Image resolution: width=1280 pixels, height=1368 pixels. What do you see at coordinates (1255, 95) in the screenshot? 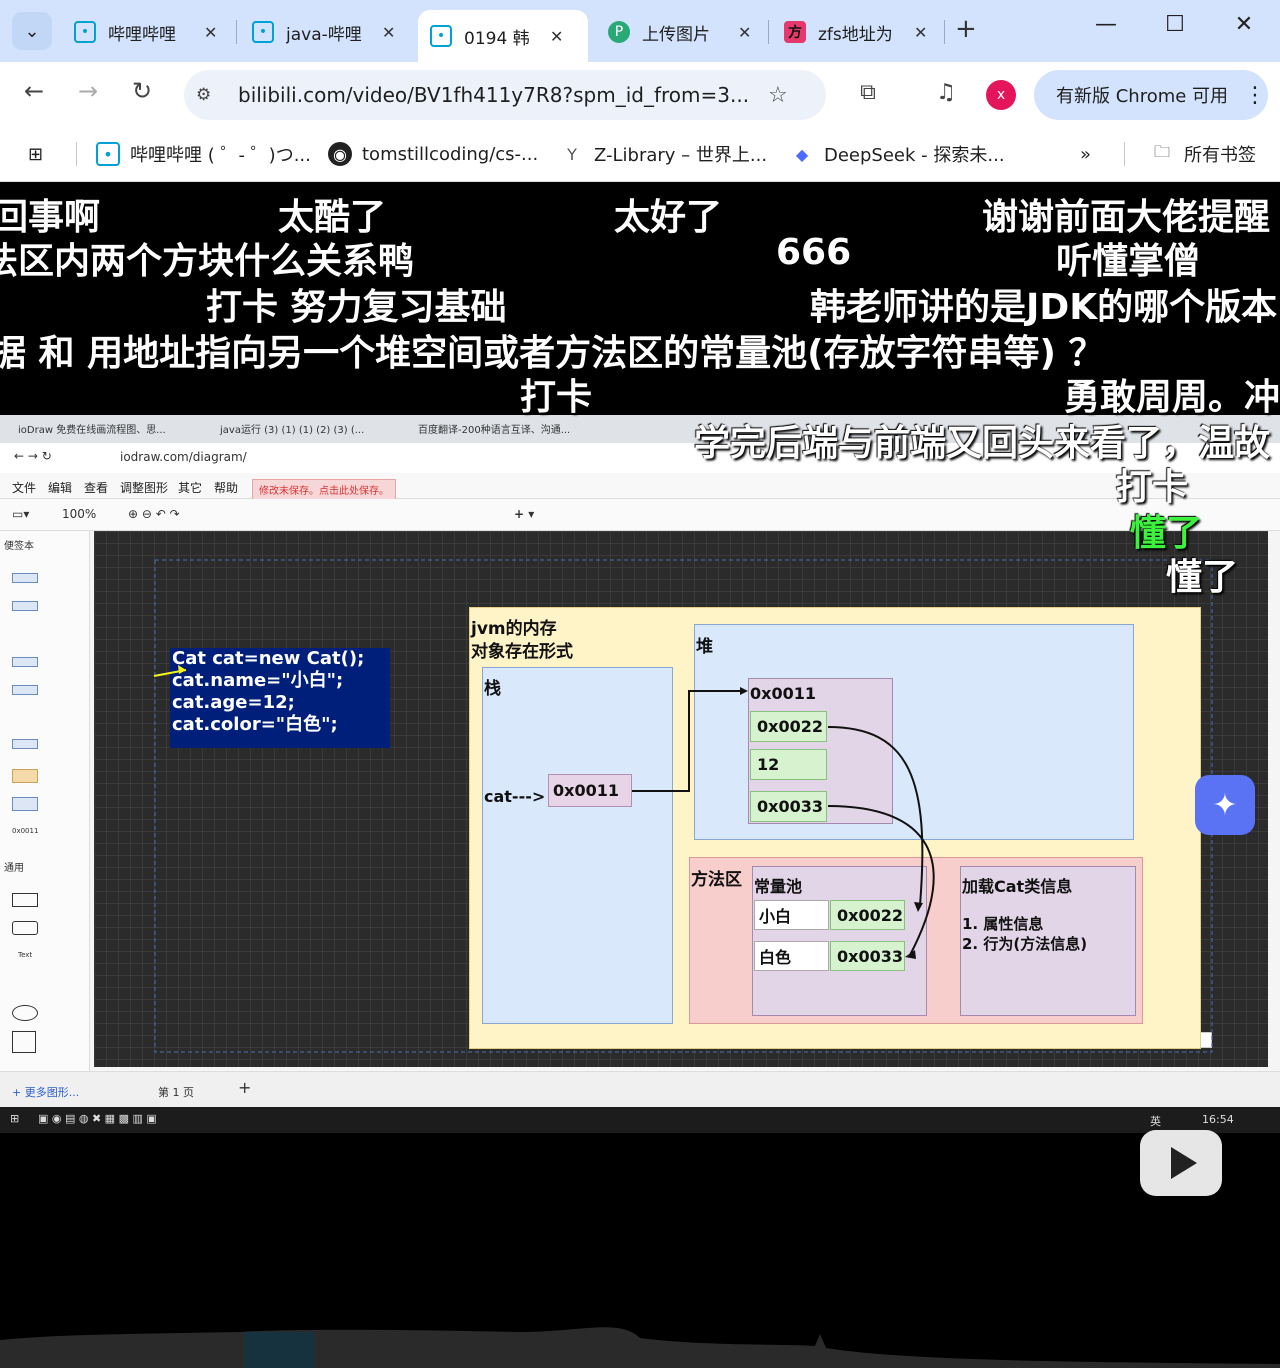
I see `kebab-menu-icon: ⋮` at bounding box center [1255, 95].